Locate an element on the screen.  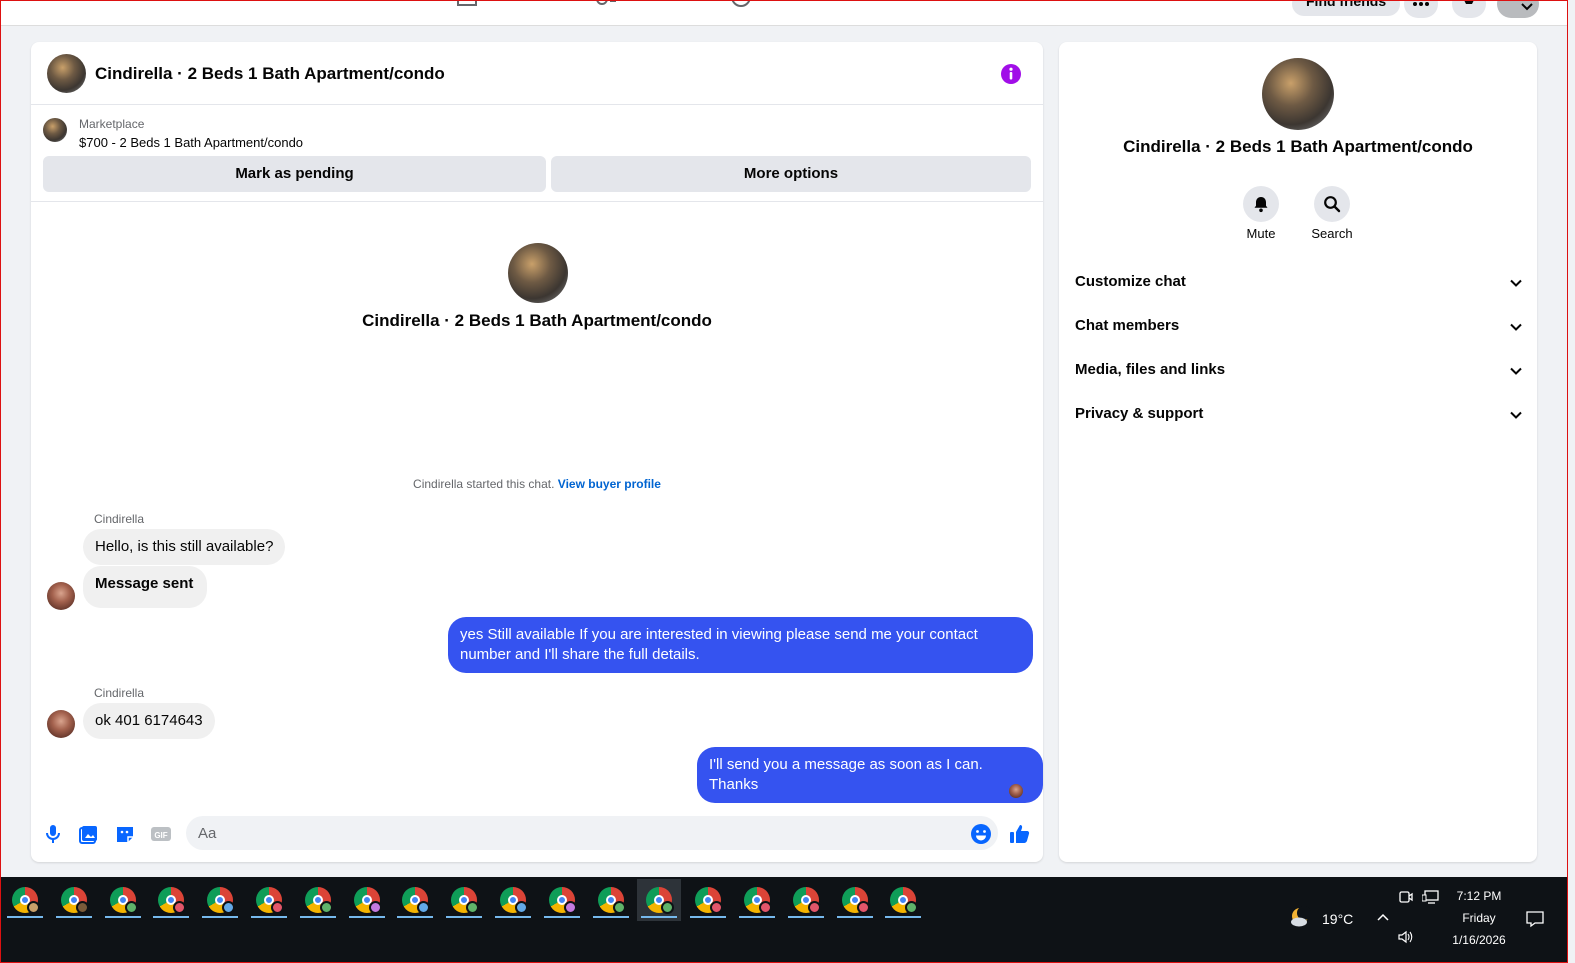
top-navigation: Find friends is located at coordinates (784, 13).